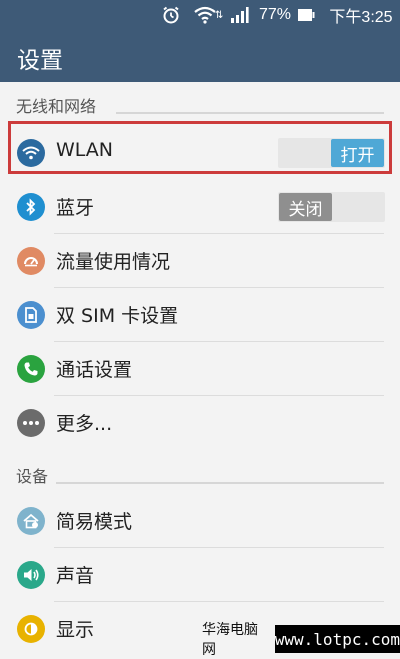 The image size is (400, 659). Describe the element at coordinates (357, 153) in the screenshot. I see `toggle-state: 打开` at that location.